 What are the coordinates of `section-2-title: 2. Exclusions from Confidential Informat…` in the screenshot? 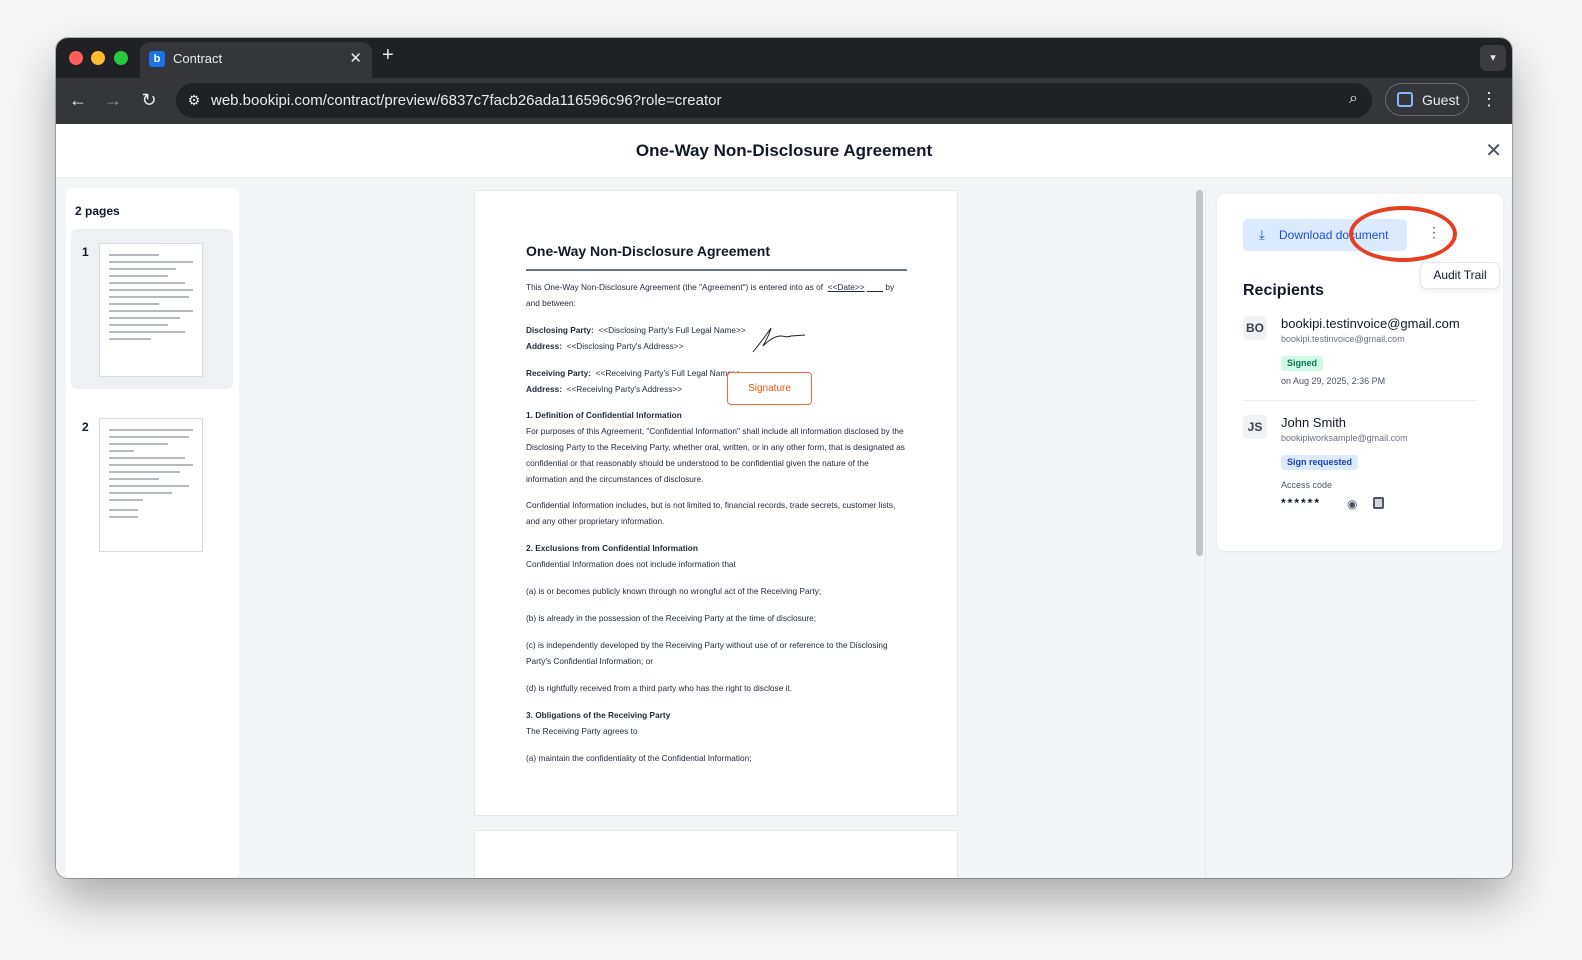 It's located at (612, 548).